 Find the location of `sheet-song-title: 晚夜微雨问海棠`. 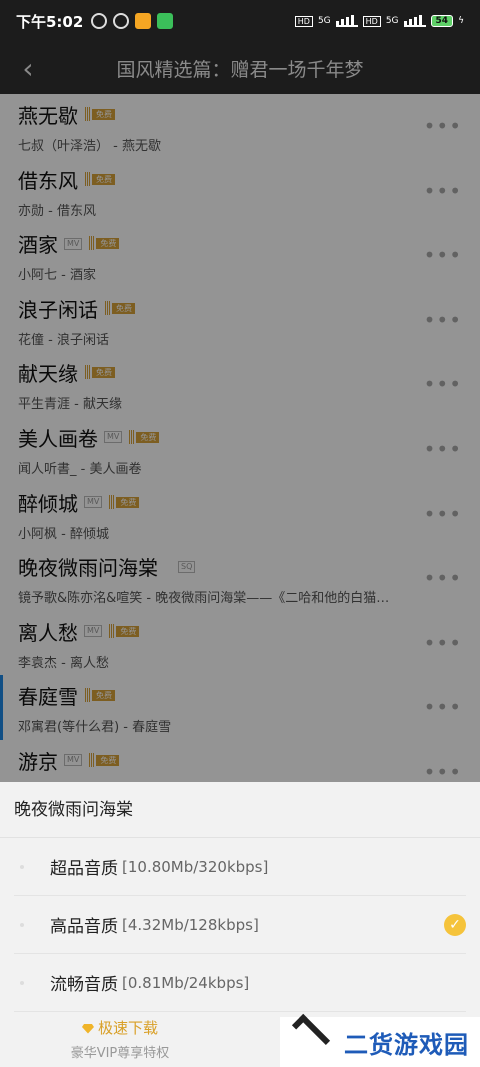

sheet-song-title: 晚夜微雨问海棠 is located at coordinates (240, 810).